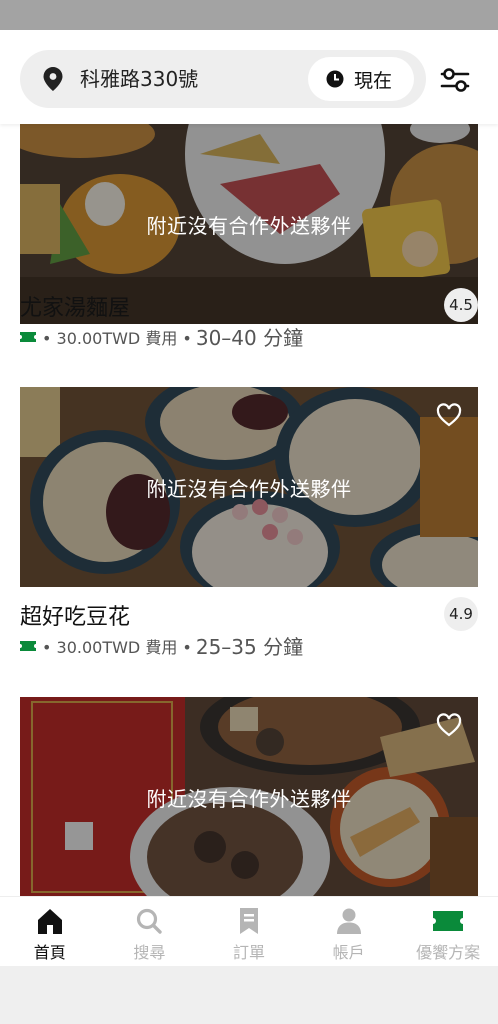 The image size is (498, 1024). Describe the element at coordinates (348, 921) in the screenshot. I see `person-icon` at that location.